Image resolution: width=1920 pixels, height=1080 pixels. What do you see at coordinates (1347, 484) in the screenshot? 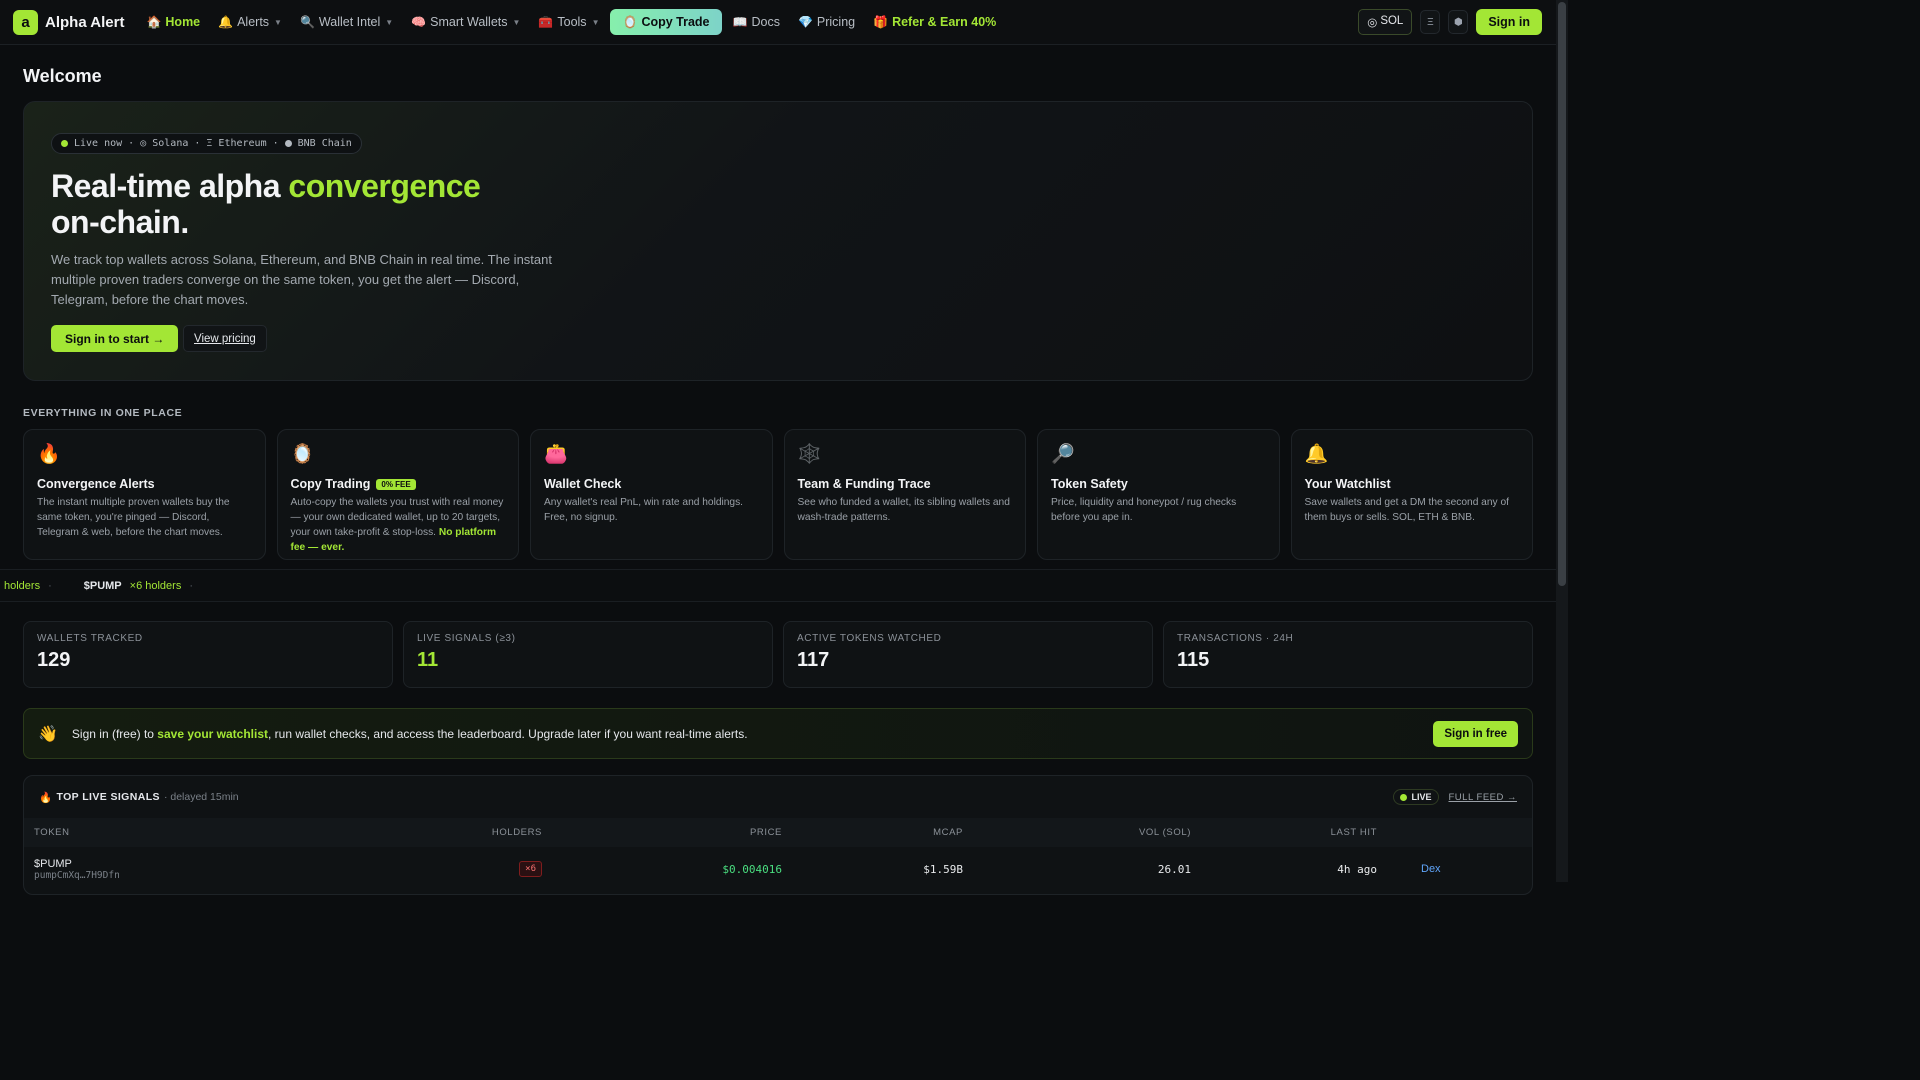
I see `feature-title: Your Watchlist` at bounding box center [1347, 484].